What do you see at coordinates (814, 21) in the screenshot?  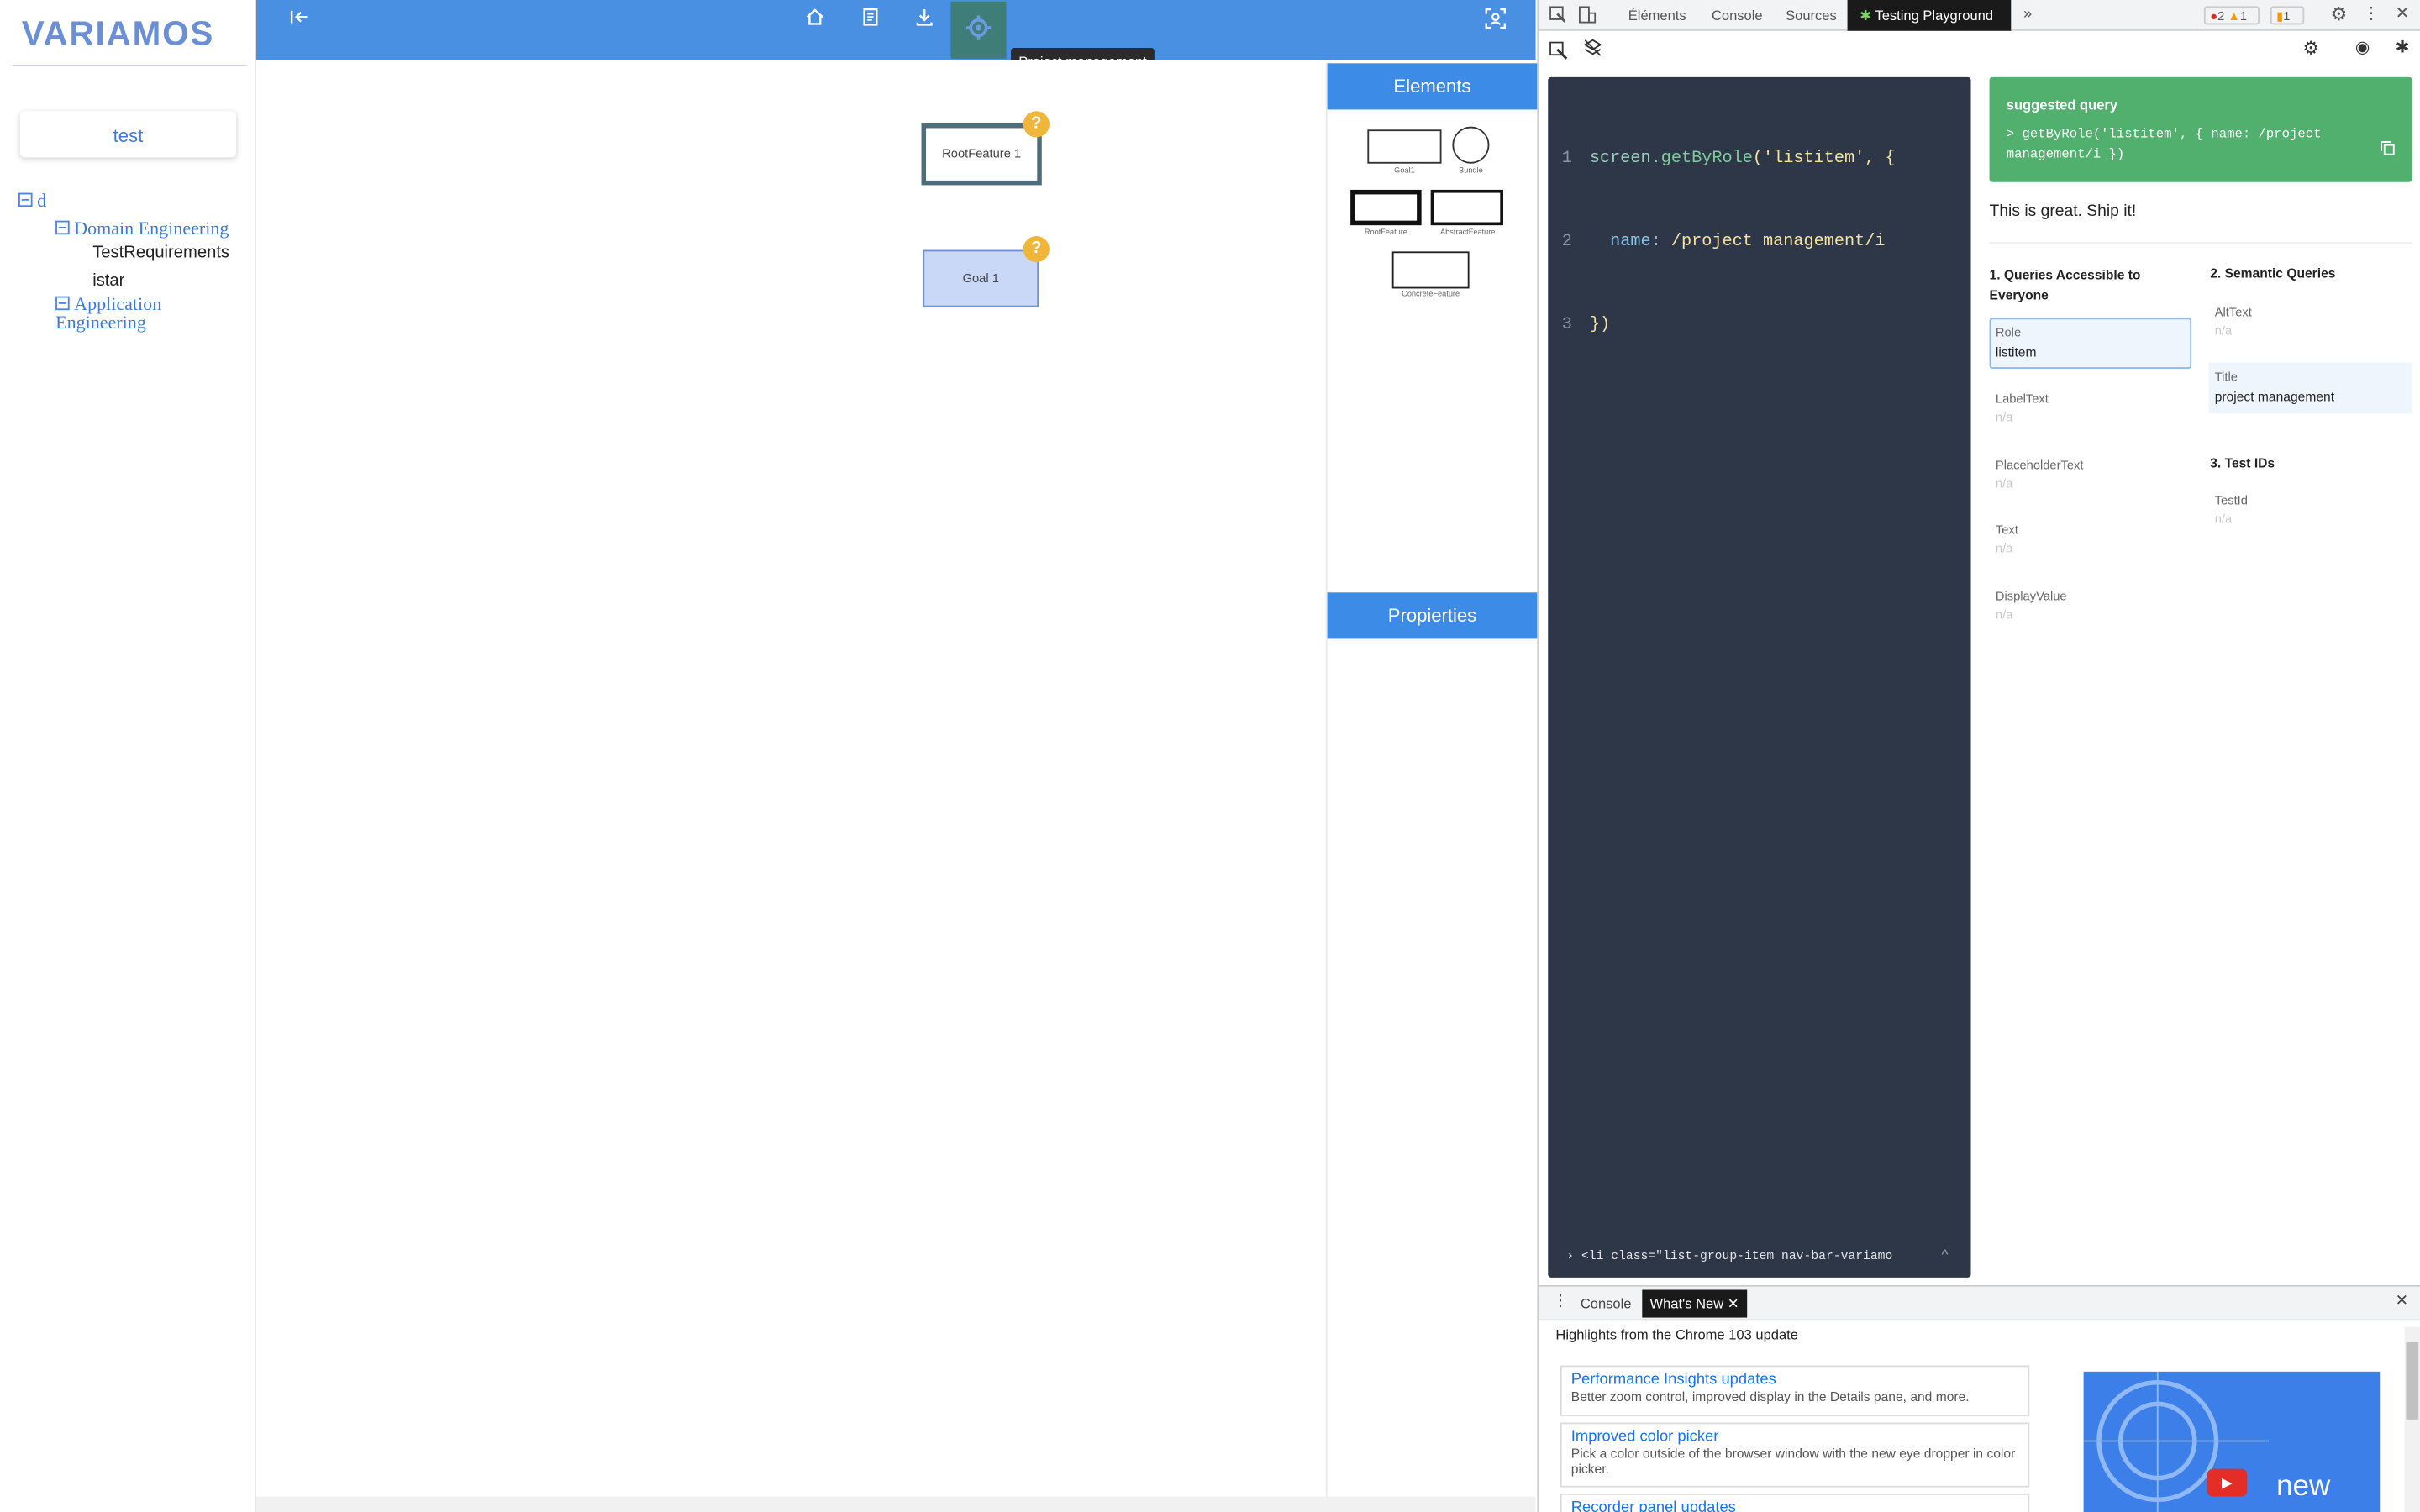 I see `home-icon` at bounding box center [814, 21].